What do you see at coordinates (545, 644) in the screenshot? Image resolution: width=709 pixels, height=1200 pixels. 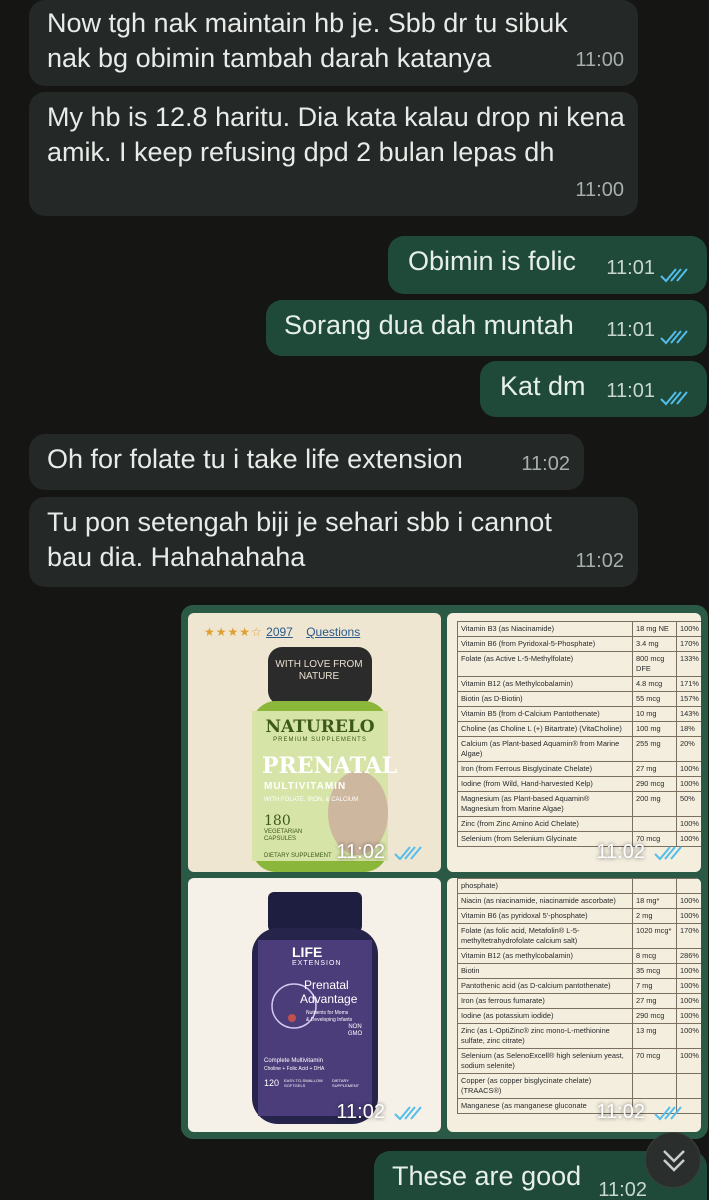 I see `nutrient-cell: Vitamin B6 (from Pyridoxal-5-Phosphate)` at bounding box center [545, 644].